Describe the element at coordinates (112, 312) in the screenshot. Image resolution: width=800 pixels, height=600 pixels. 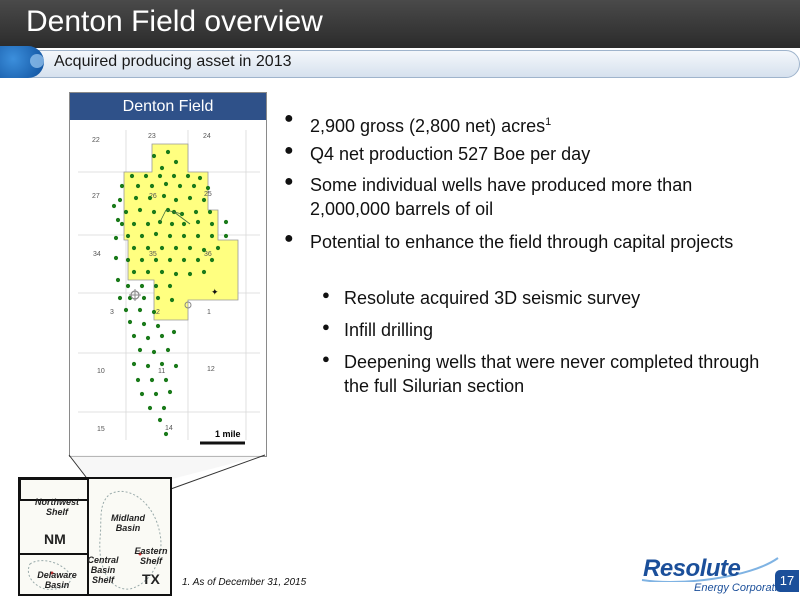
I see `section-number: 3` at that location.